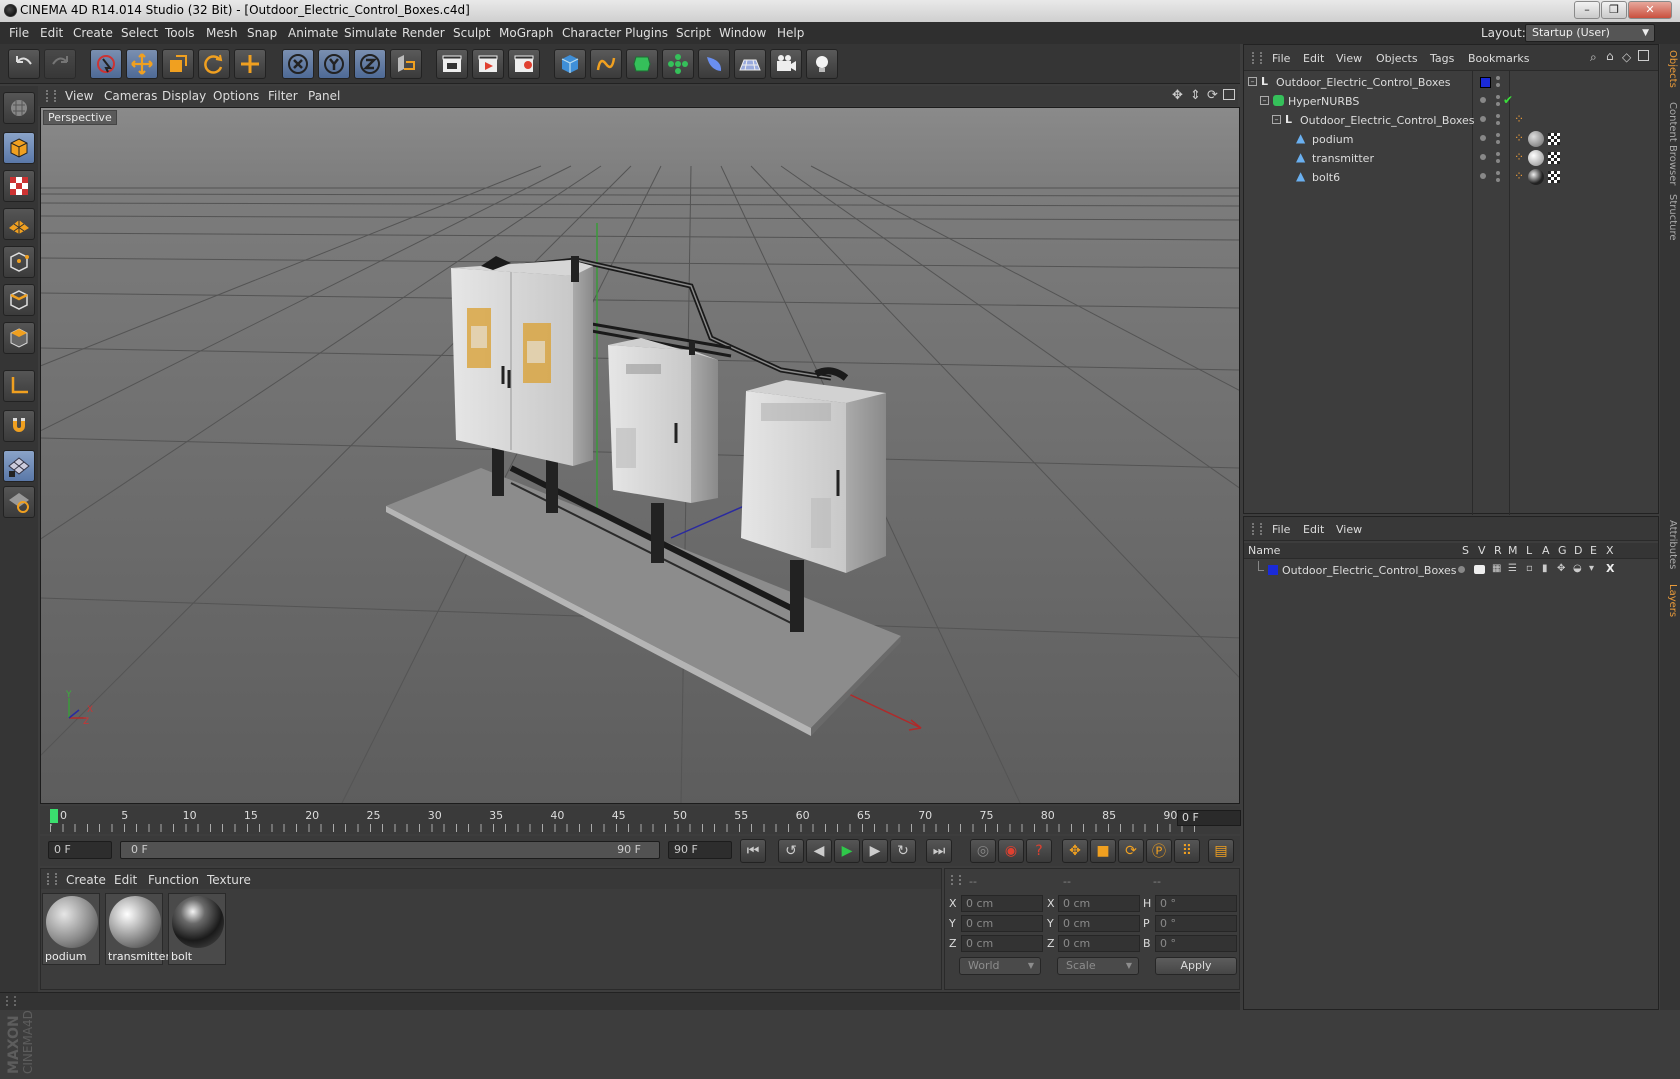 The height and width of the screenshot is (1079, 1680). Describe the element at coordinates (471, 33) in the screenshot. I see `menu-sculpt: Sculpt` at that location.